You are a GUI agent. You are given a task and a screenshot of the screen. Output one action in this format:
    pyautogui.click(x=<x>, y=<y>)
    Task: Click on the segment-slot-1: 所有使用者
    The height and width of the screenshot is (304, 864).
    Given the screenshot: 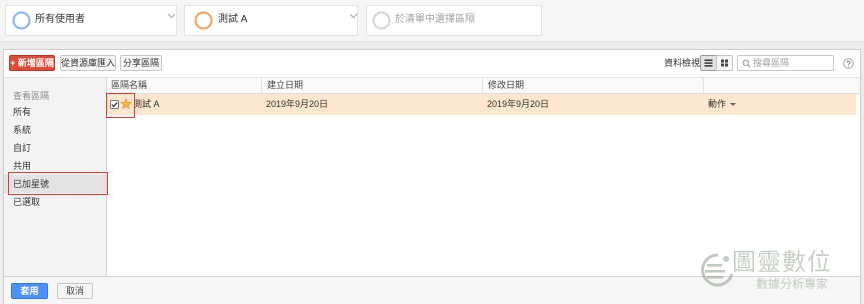 What is the action you would take?
    pyautogui.click(x=91, y=20)
    